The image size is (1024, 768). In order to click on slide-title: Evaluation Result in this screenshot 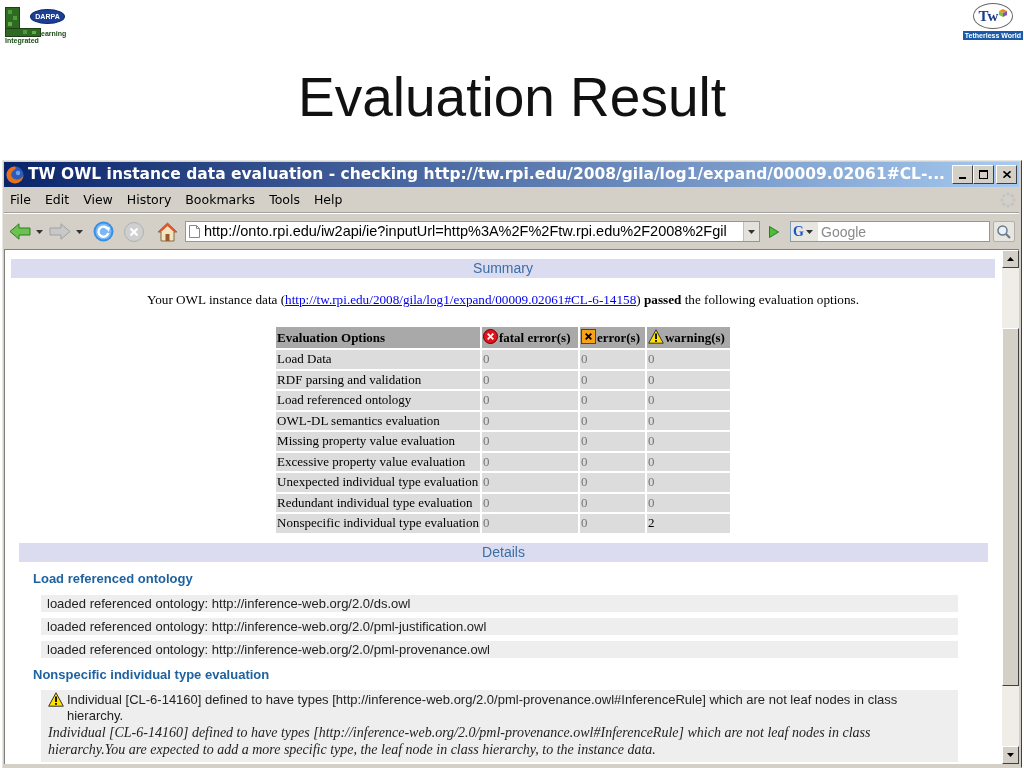, I will do `click(512, 97)`.